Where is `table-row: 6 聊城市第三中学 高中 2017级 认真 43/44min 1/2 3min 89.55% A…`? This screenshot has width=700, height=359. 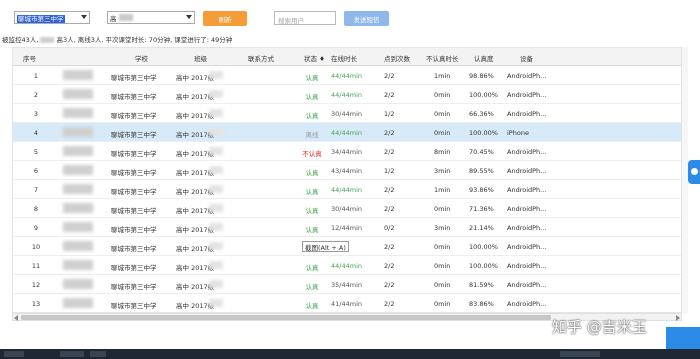 table-row: 6 聊城市第三中学 高中 2017级 认真 43/44min 1/2 3min 89.55% A… is located at coordinates (347, 170).